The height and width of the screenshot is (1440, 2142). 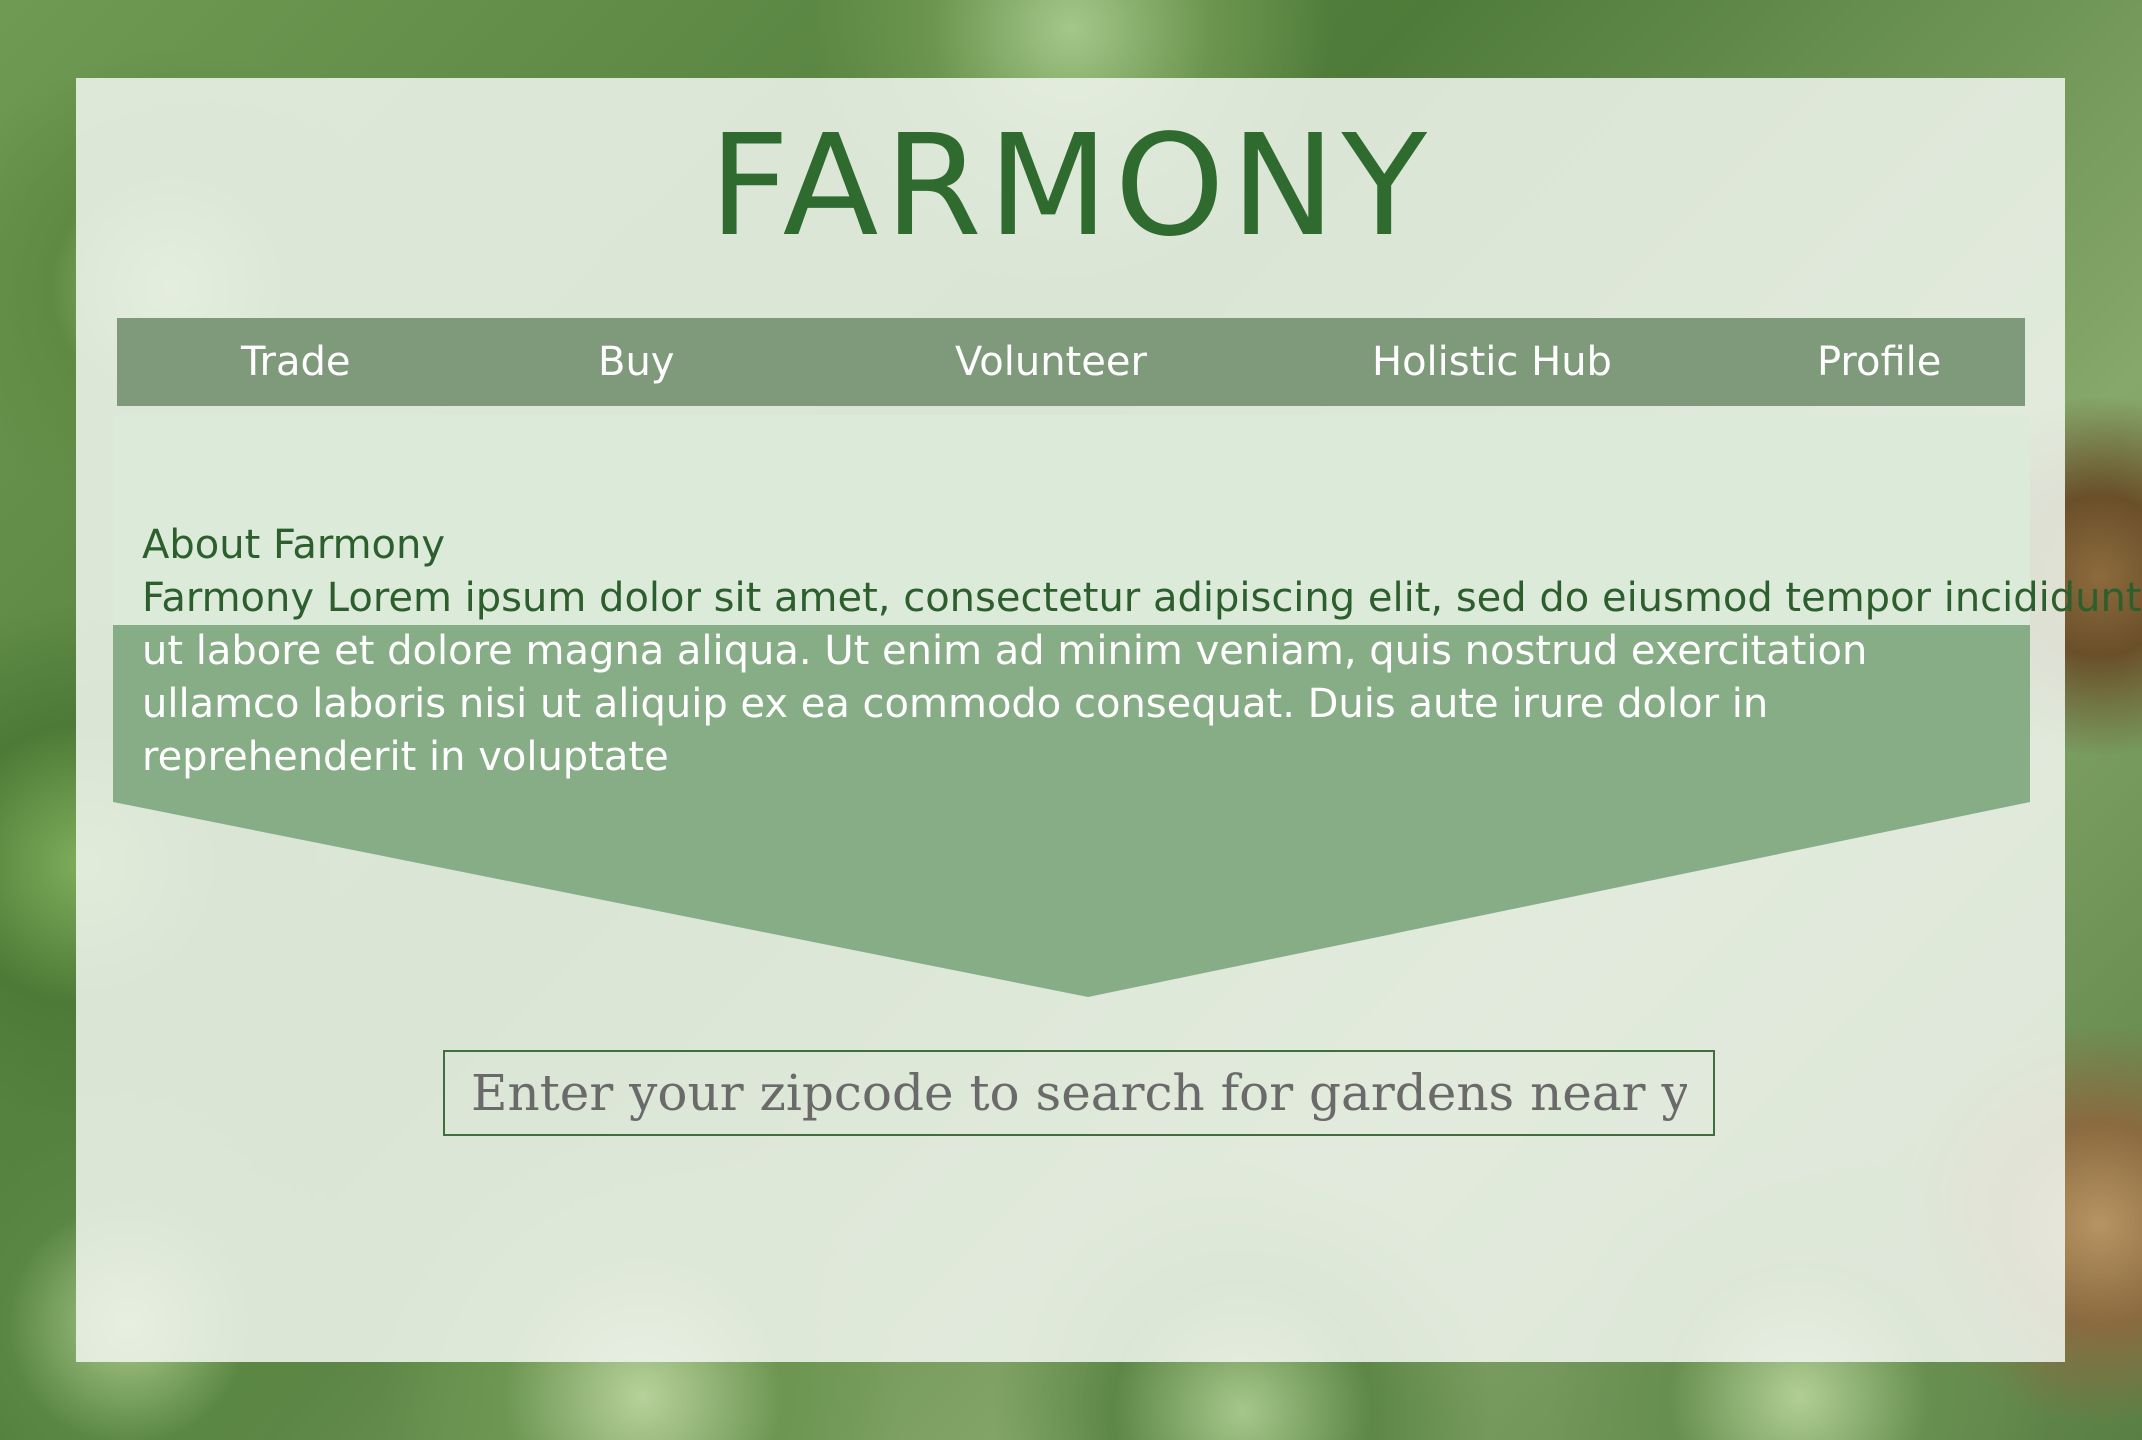 I want to click on main-nav: Trade Buy Volunteer Holistic Hub Profile, so click(x=1071, y=362).